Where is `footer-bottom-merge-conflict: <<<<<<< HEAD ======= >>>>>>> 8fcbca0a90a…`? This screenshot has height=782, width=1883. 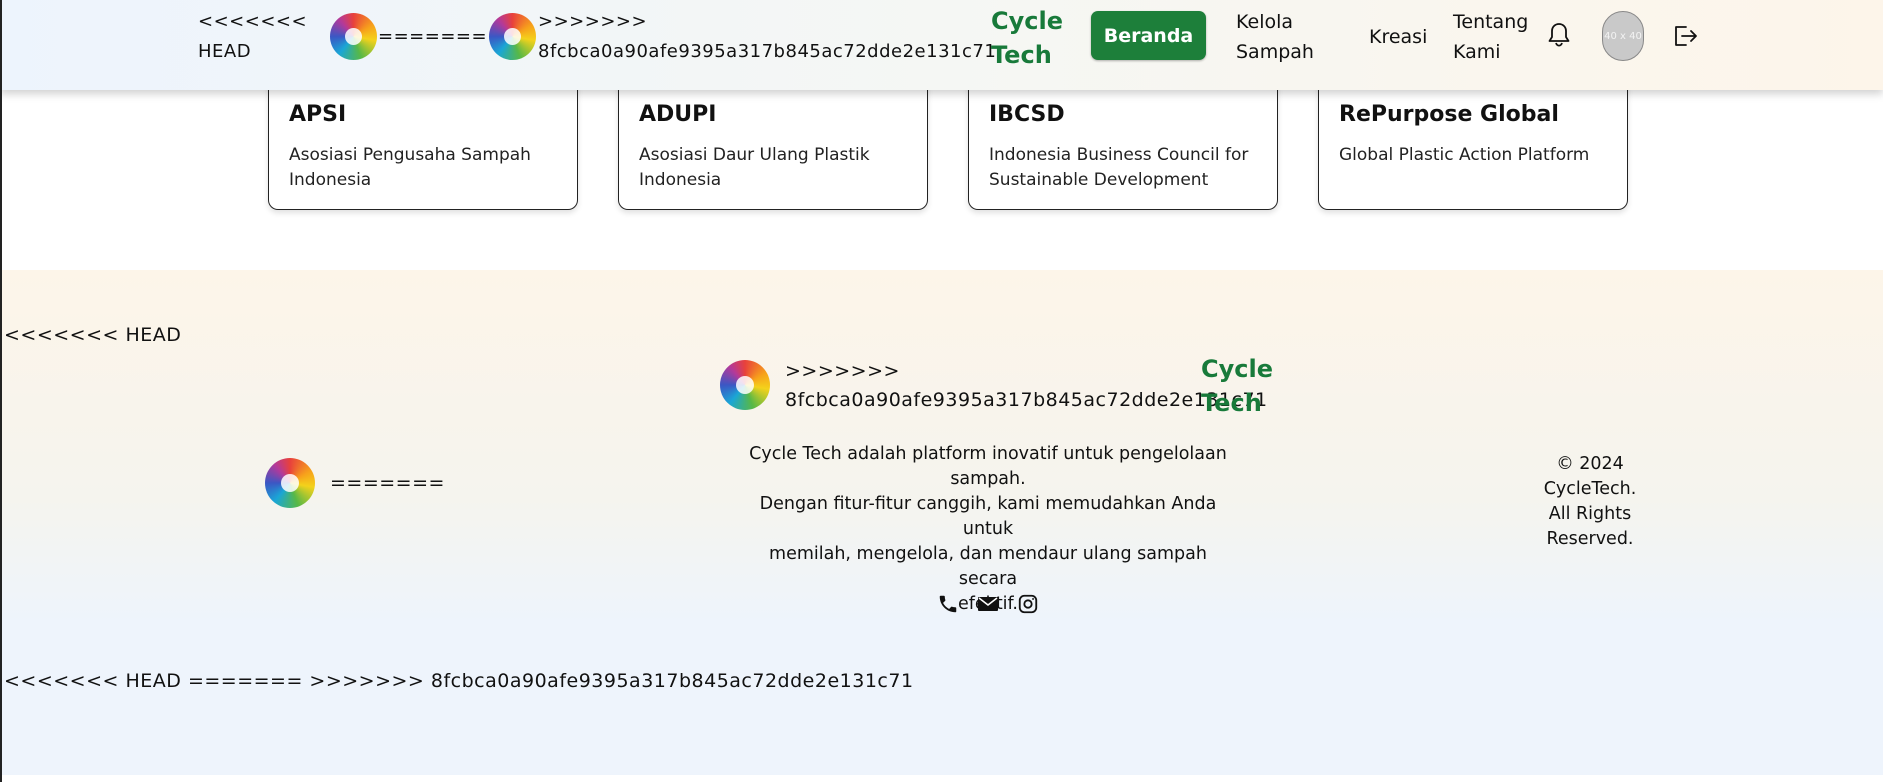 footer-bottom-merge-conflict: <<<<<<< HEAD ======= >>>>>>> 8fcbca0a90a… is located at coordinates (459, 681).